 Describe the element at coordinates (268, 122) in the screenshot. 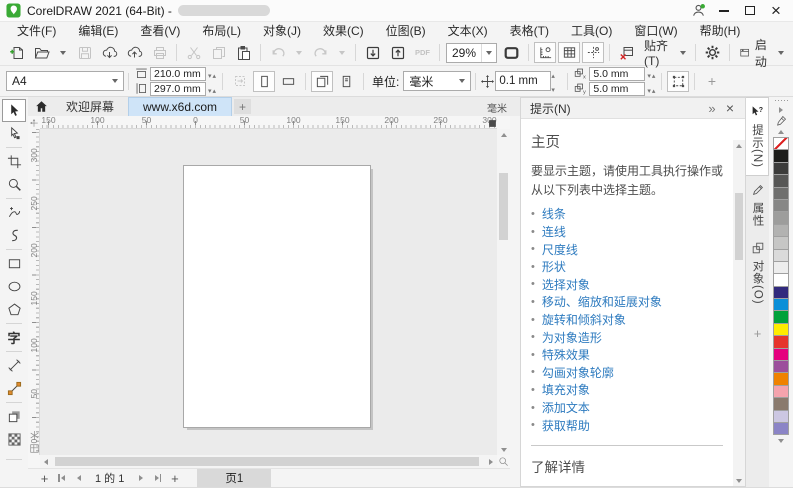

I see `horizontal-ruler: 150 100 50 0 50 100 150 200 250 300` at that location.